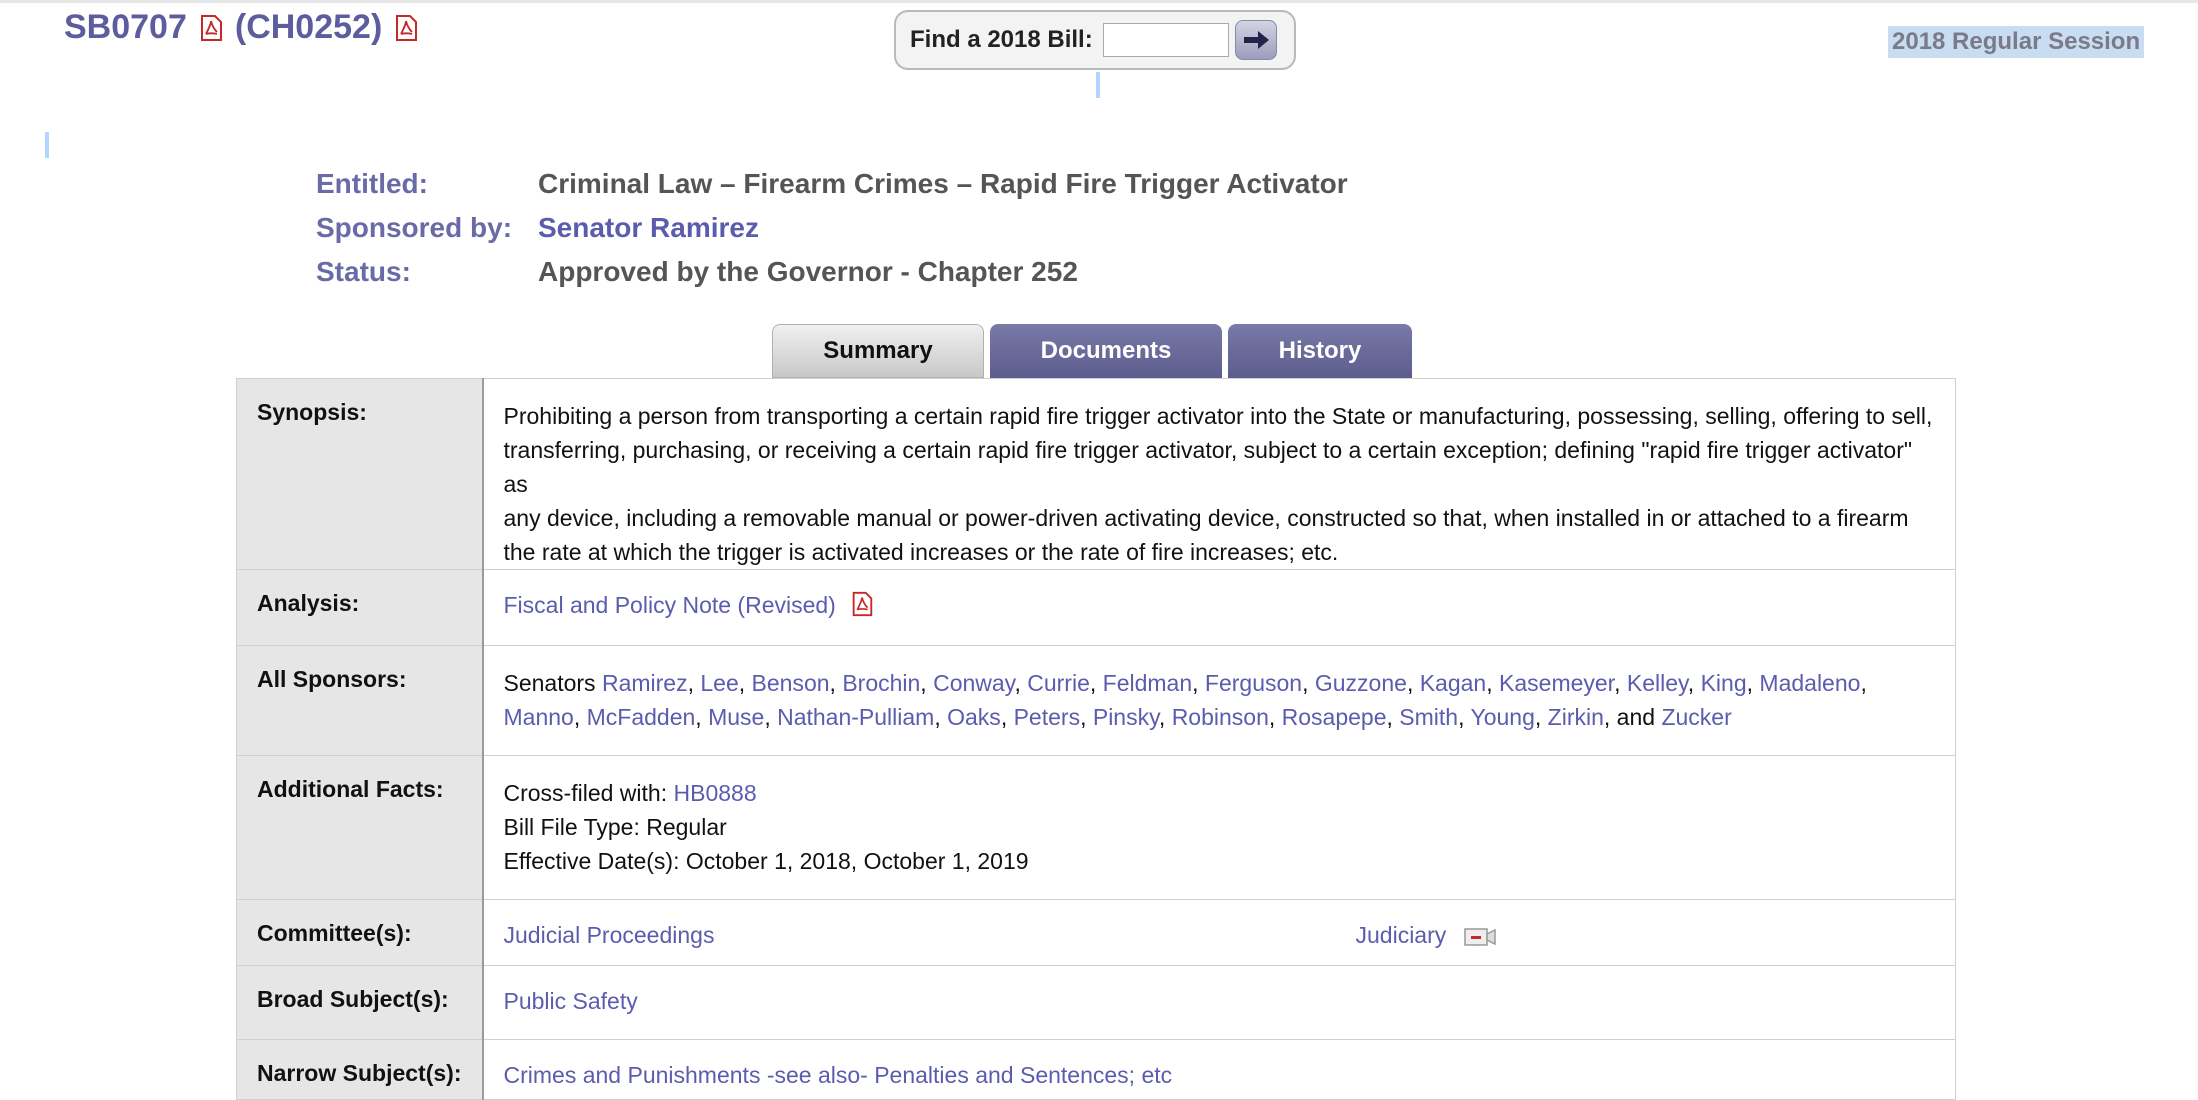 The image size is (2198, 1100). What do you see at coordinates (736, 717) in the screenshot?
I see `sponsor-name-link: Muse` at bounding box center [736, 717].